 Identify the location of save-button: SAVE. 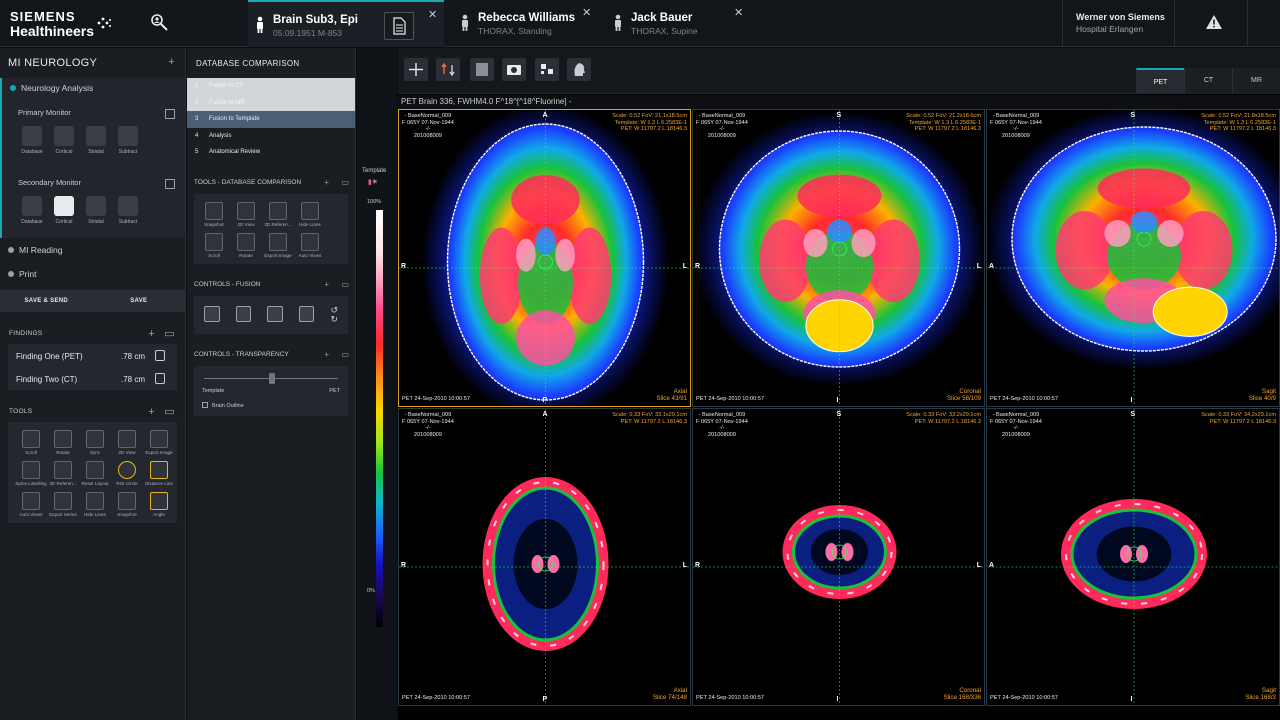
(139, 301).